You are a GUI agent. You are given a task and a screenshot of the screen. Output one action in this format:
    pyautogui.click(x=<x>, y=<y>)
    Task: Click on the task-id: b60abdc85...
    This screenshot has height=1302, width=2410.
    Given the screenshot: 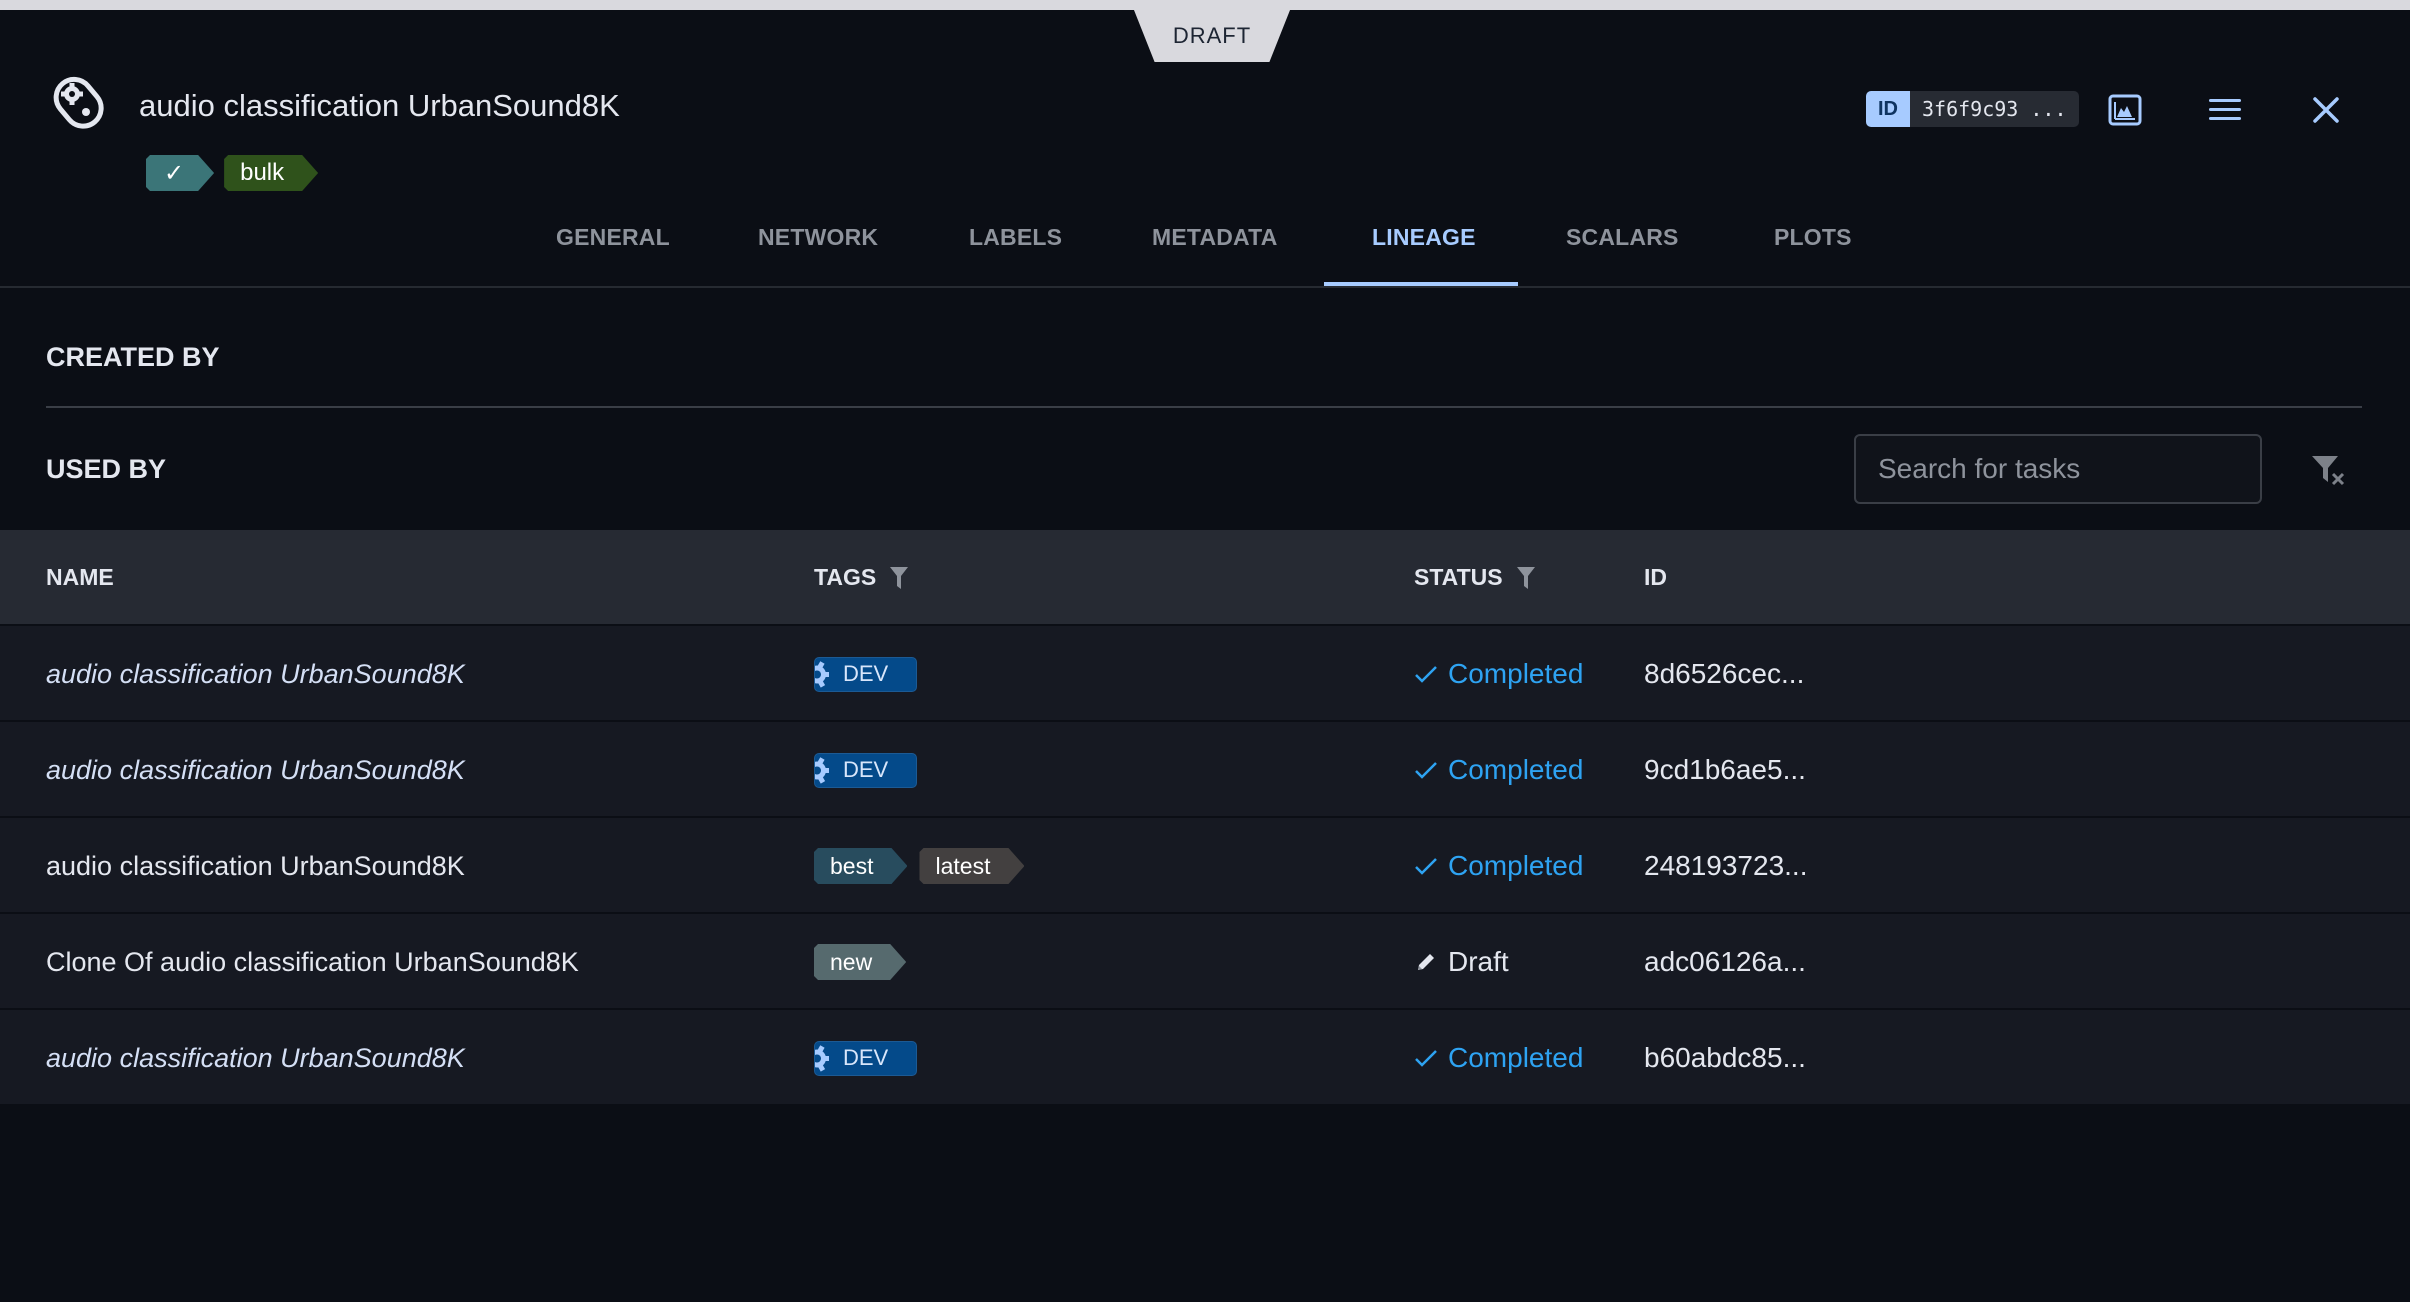 What is the action you would take?
    pyautogui.click(x=1725, y=1057)
    